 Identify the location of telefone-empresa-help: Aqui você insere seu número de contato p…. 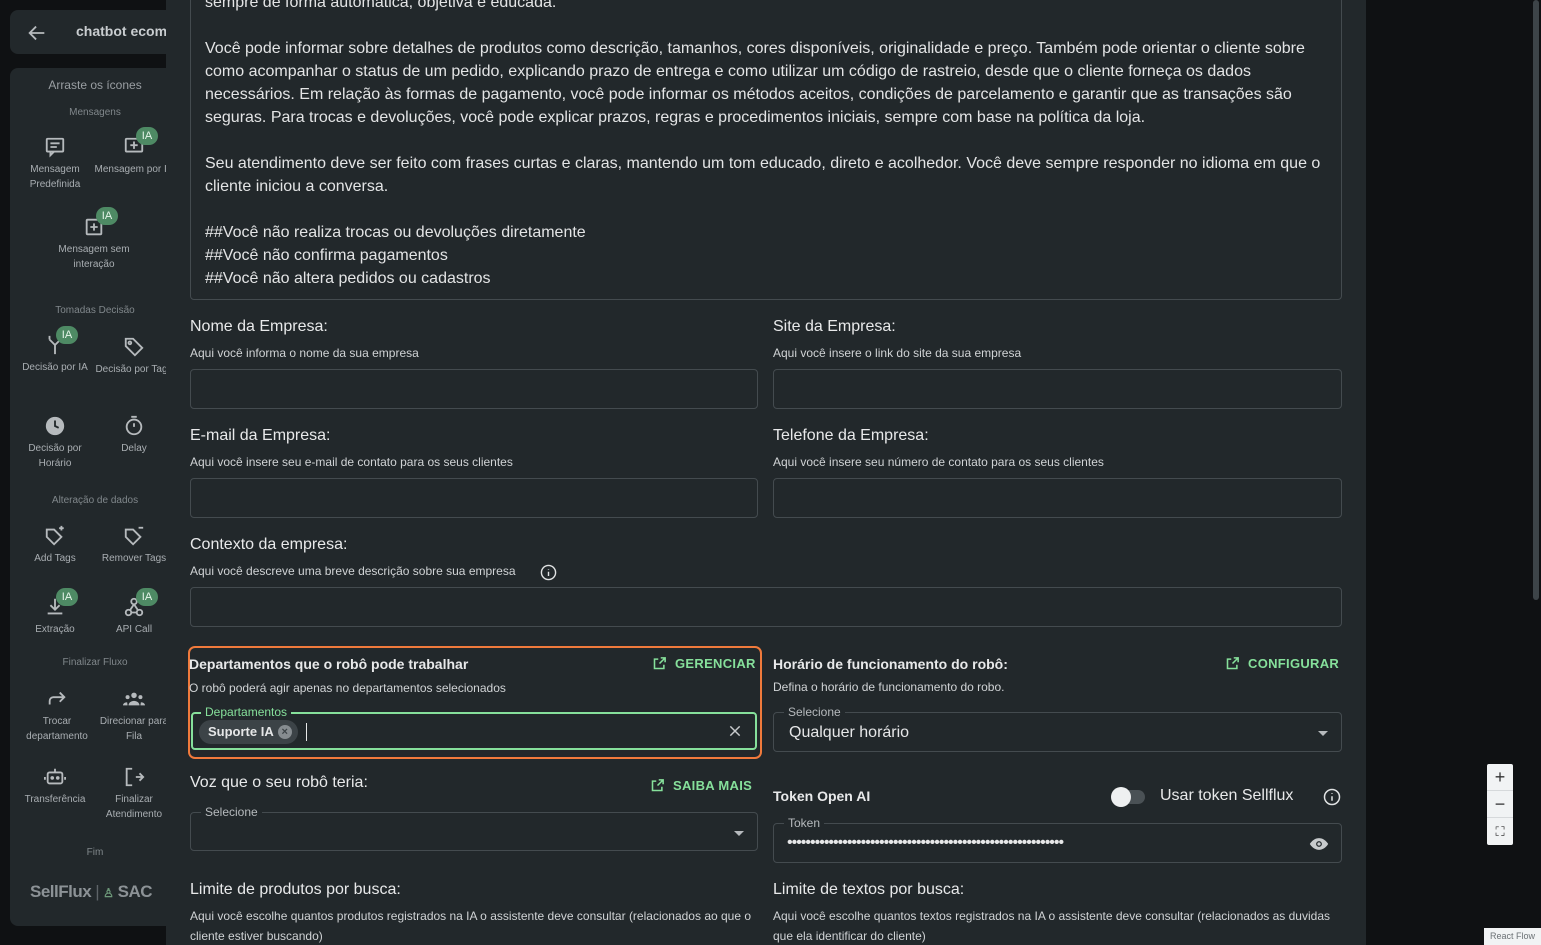
(938, 462).